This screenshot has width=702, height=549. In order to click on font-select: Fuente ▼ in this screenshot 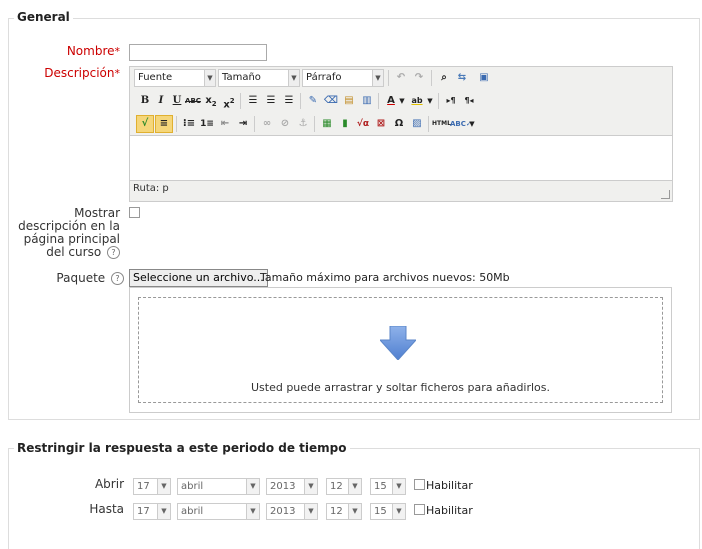, I will do `click(175, 78)`.